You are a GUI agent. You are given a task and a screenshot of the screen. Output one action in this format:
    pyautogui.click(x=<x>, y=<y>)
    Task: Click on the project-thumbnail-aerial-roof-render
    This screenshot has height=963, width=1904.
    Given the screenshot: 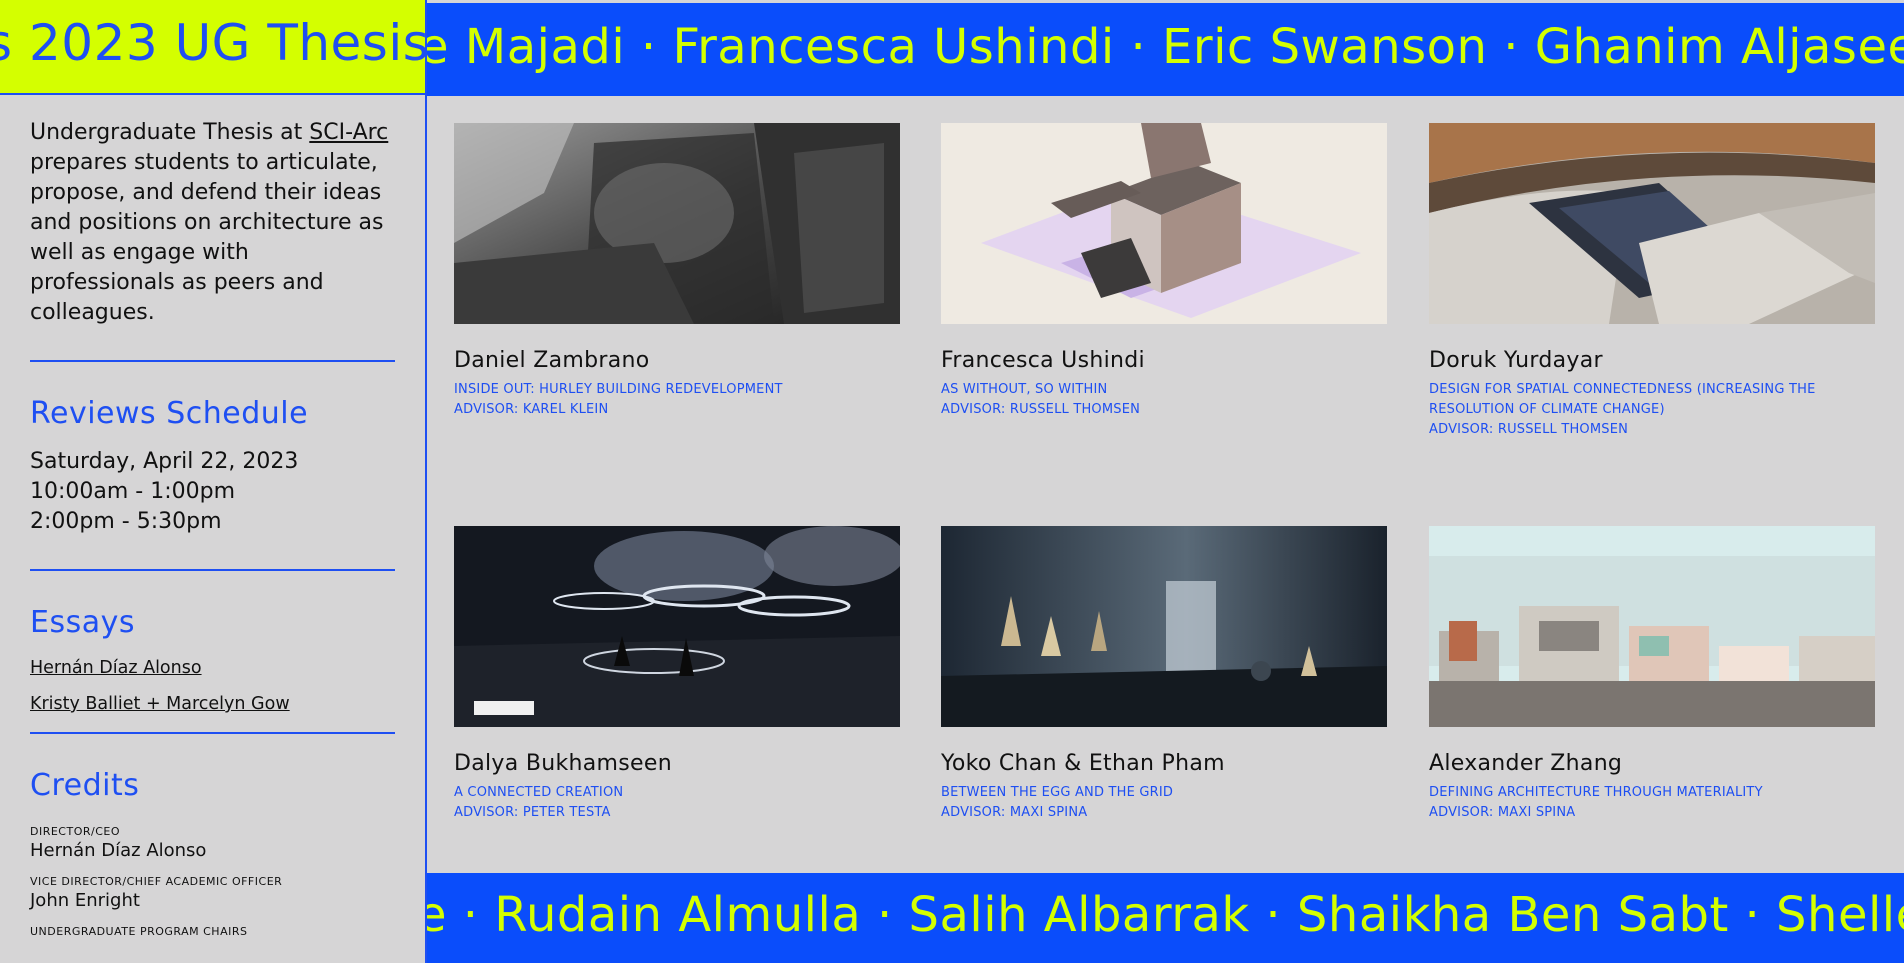 What is the action you would take?
    pyautogui.click(x=1652, y=223)
    